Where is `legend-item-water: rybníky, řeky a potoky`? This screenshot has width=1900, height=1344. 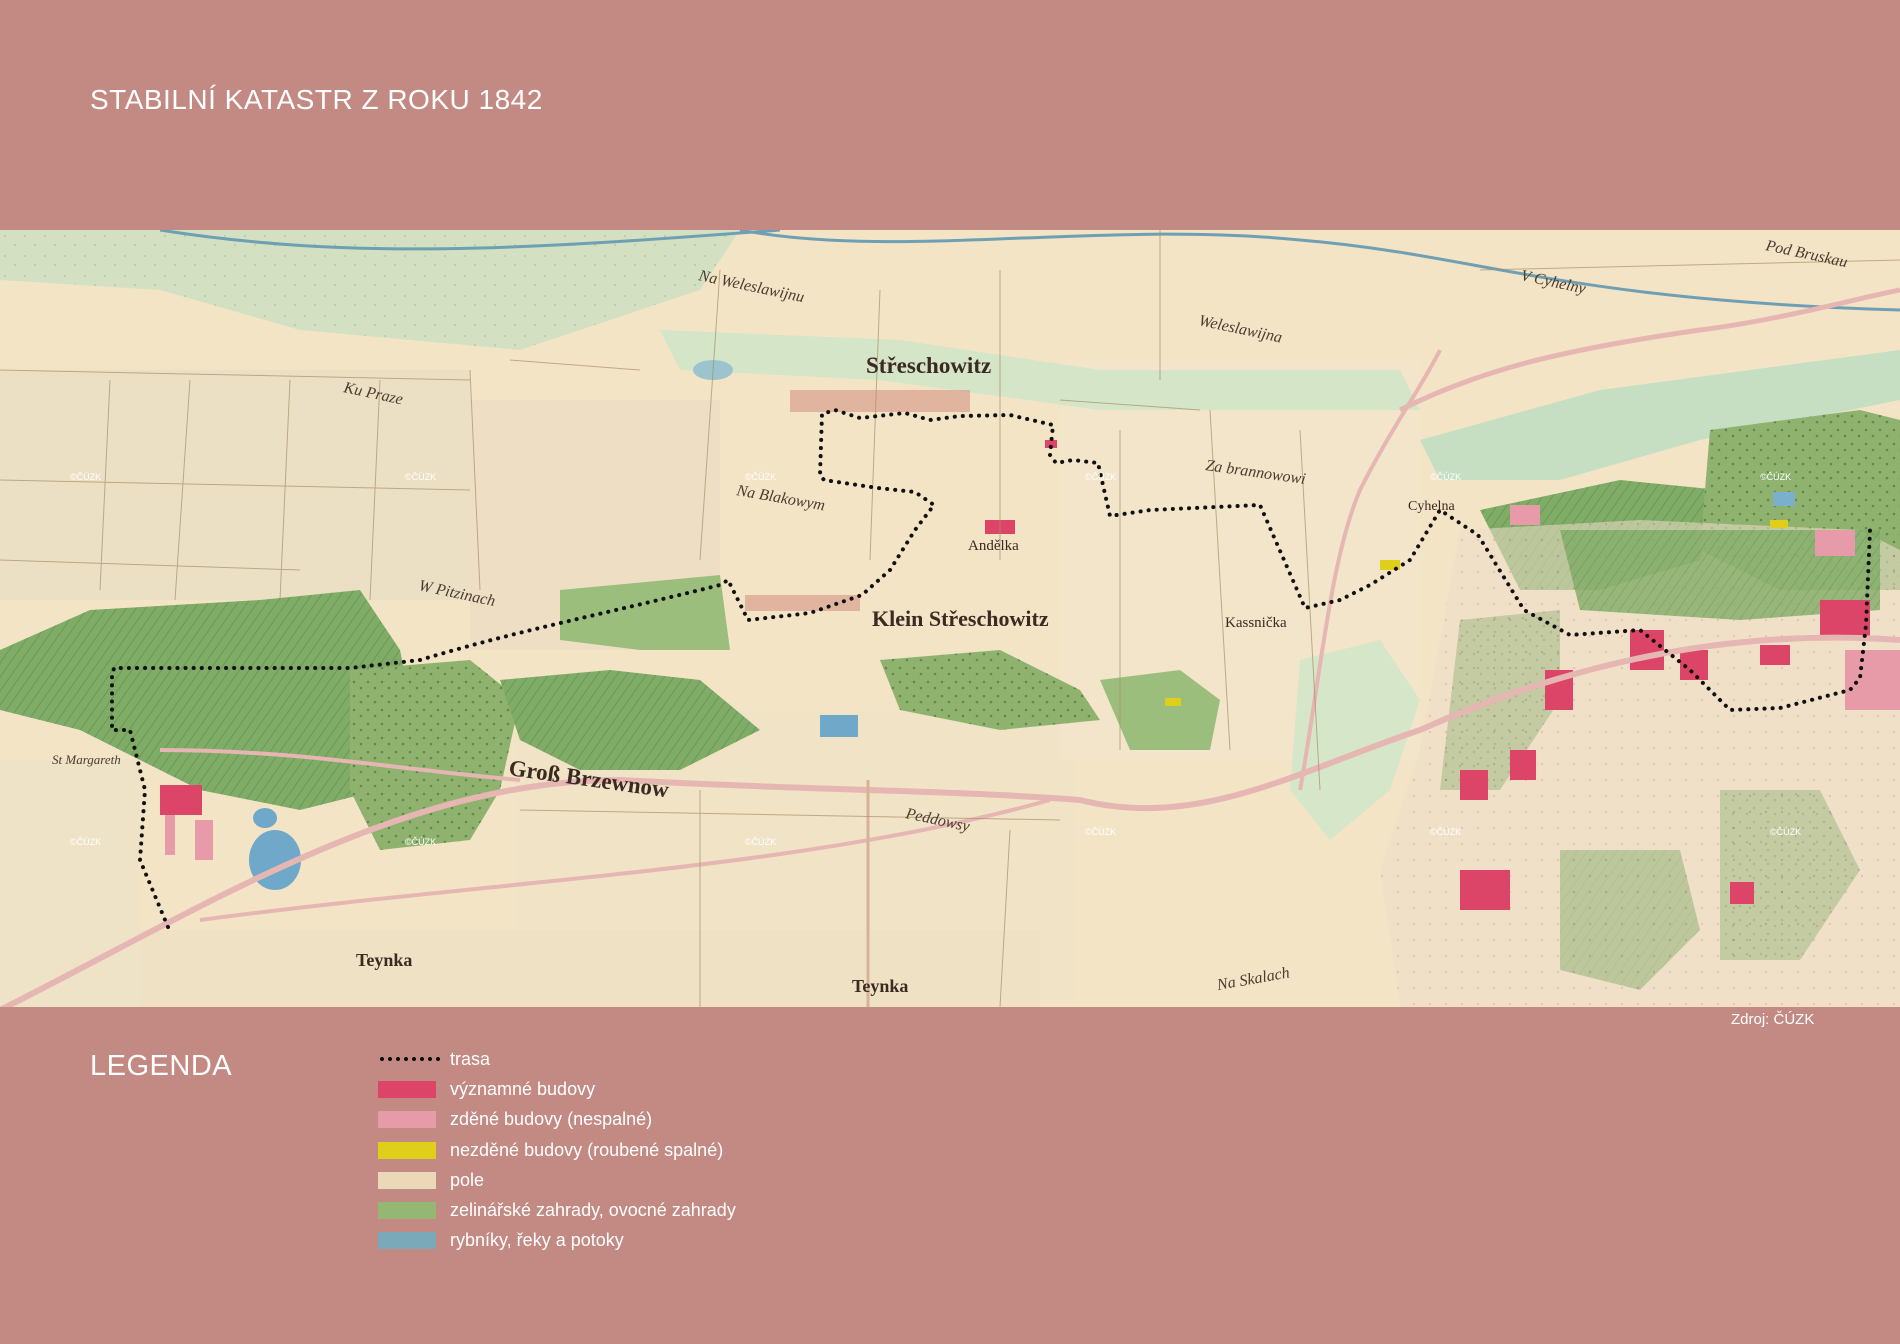
legend-item-water: rybníky, řeky a potoky is located at coordinates (557, 1241).